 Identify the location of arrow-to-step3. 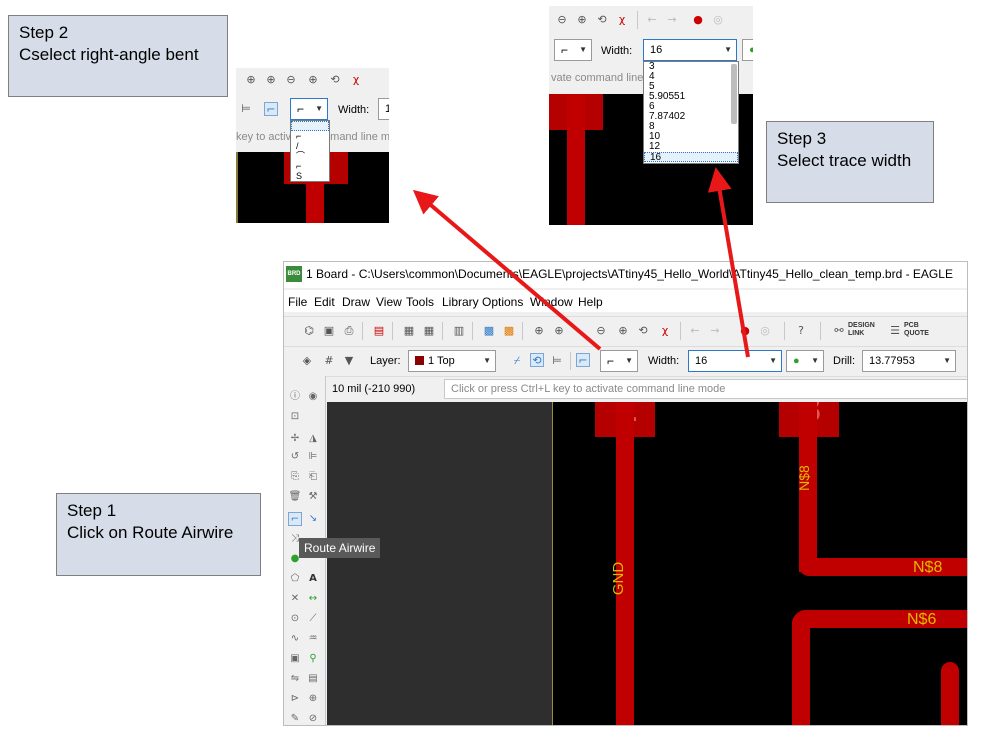
(728, 262).